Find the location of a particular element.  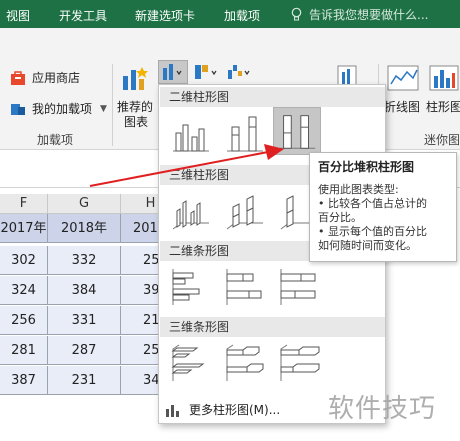

sparkline-column-button: 柱形图 is located at coordinates (443, 92).